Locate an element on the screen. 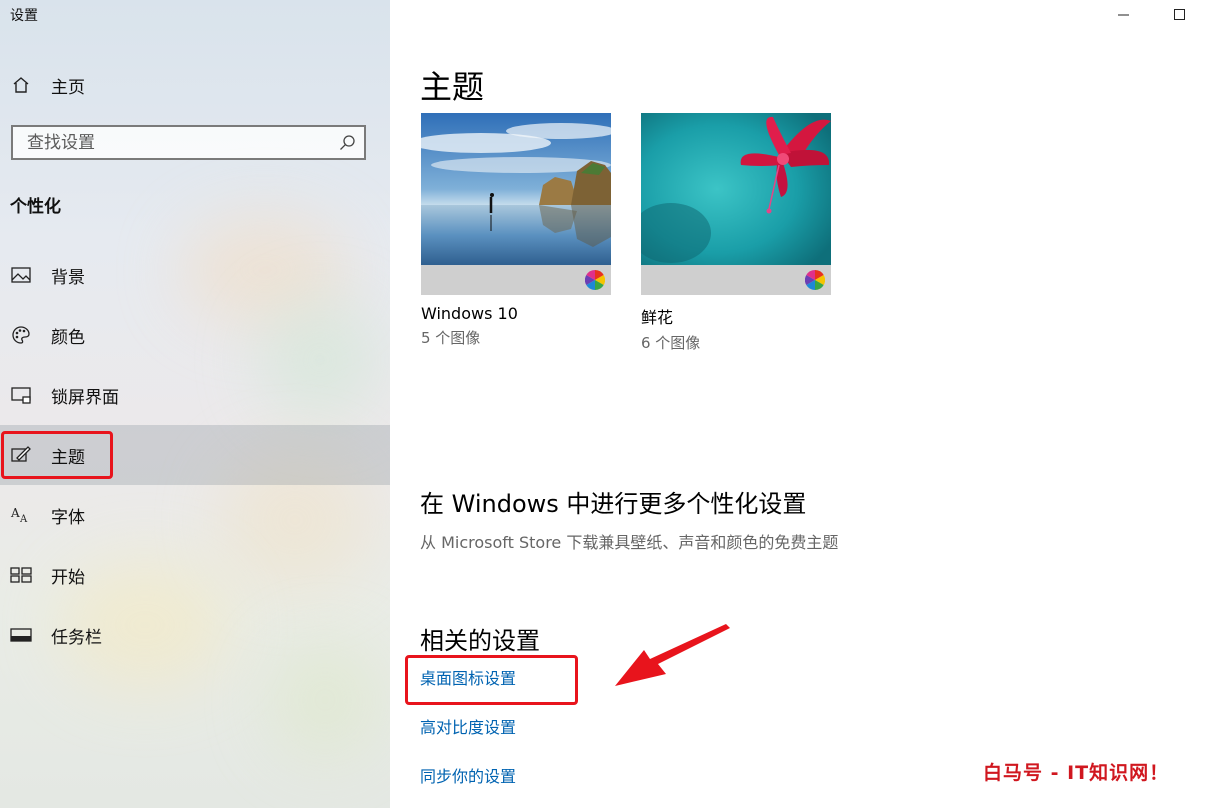 This screenshot has width=1212, height=808. search-input is located at coordinates (170, 142).